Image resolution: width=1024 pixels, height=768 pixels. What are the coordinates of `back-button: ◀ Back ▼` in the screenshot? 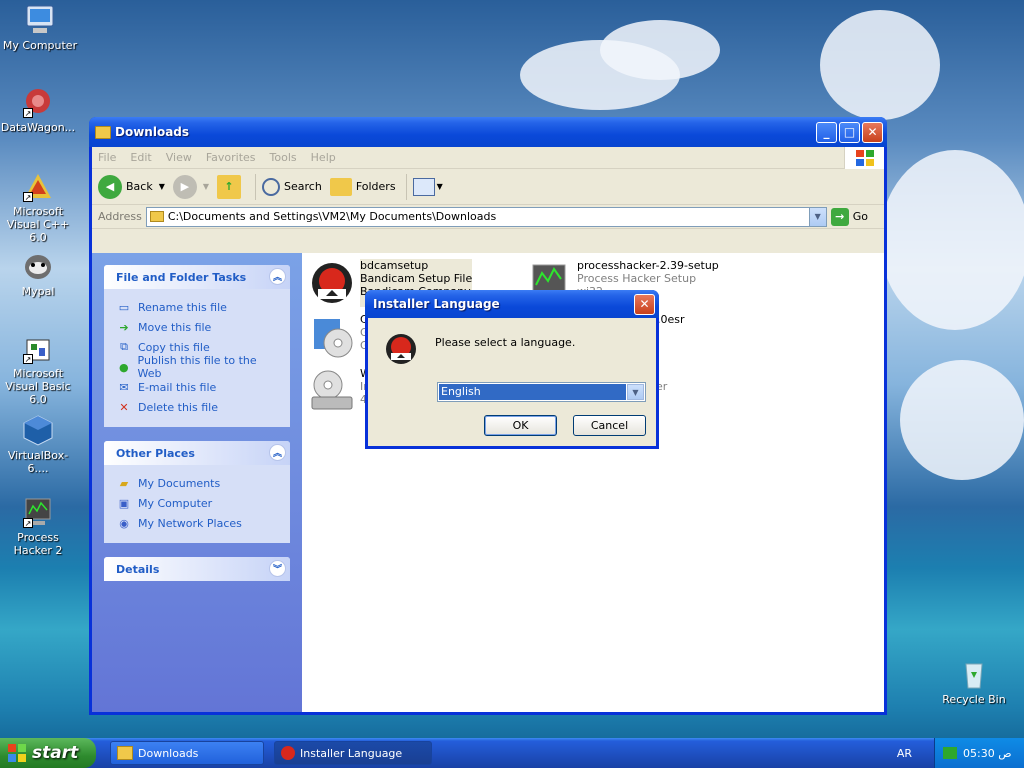 It's located at (131, 186).